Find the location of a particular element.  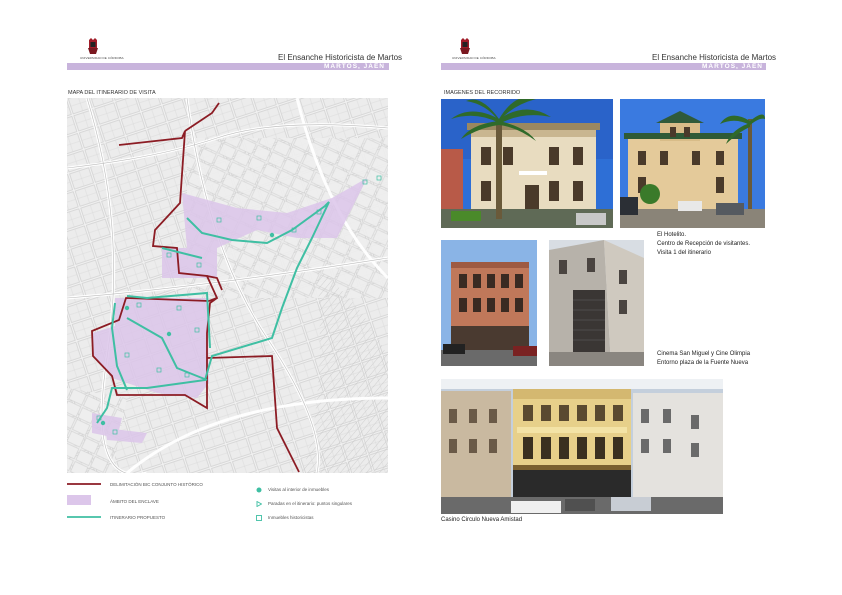

stop-triangle-icon is located at coordinates (259, 504).